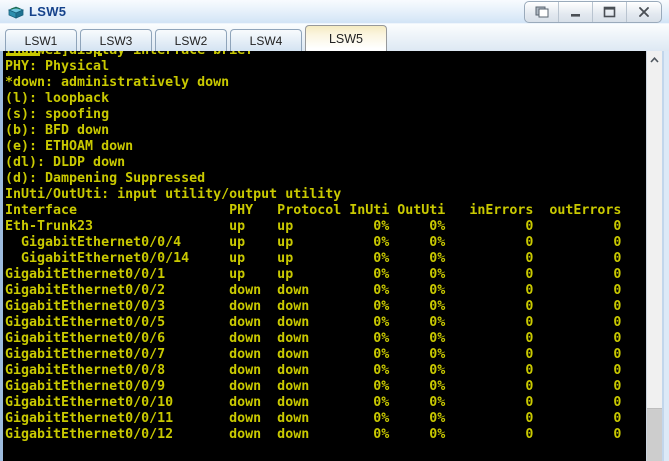 This screenshot has width=669, height=461. Describe the element at coordinates (41, 40) in the screenshot. I see `tab-lsw1: LSW1` at that location.